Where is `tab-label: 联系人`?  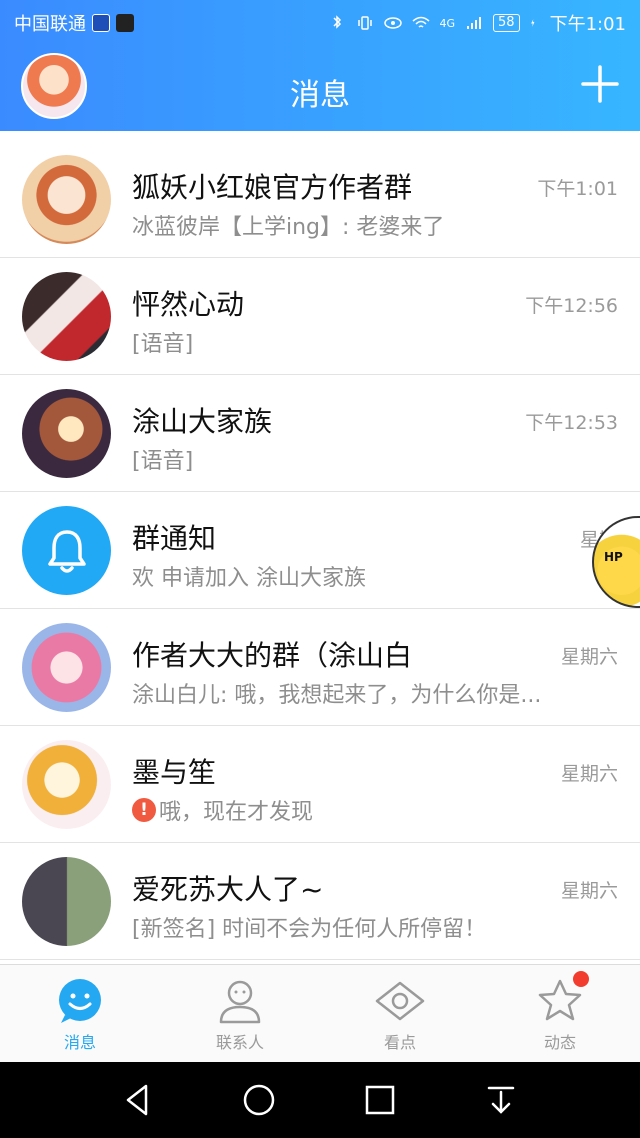
tab-label: 联系人 is located at coordinates (239, 1042).